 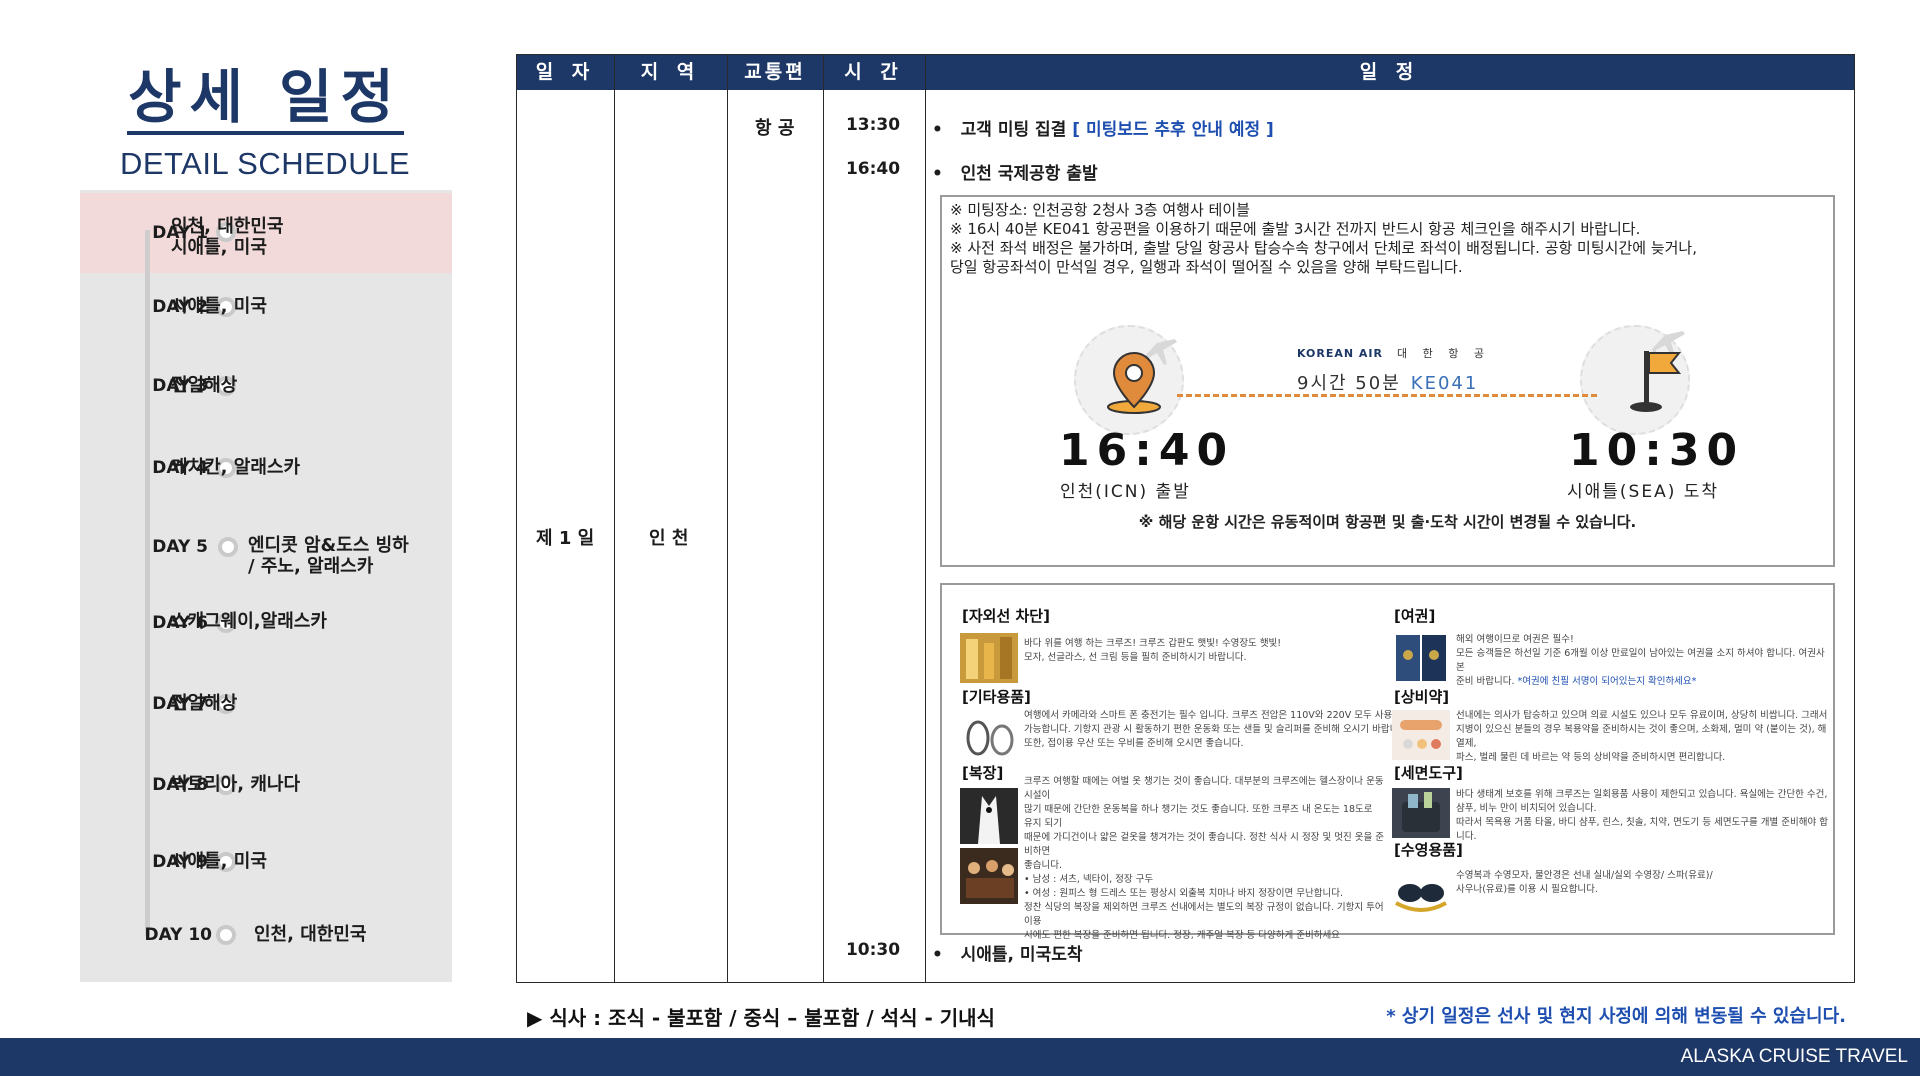 What do you see at coordinates (761, 1018) in the screenshot?
I see `meal-info: ▶ 식사 : 조식 - 불포함 / 중식 – 불포함 / 석식 - 기내식` at bounding box center [761, 1018].